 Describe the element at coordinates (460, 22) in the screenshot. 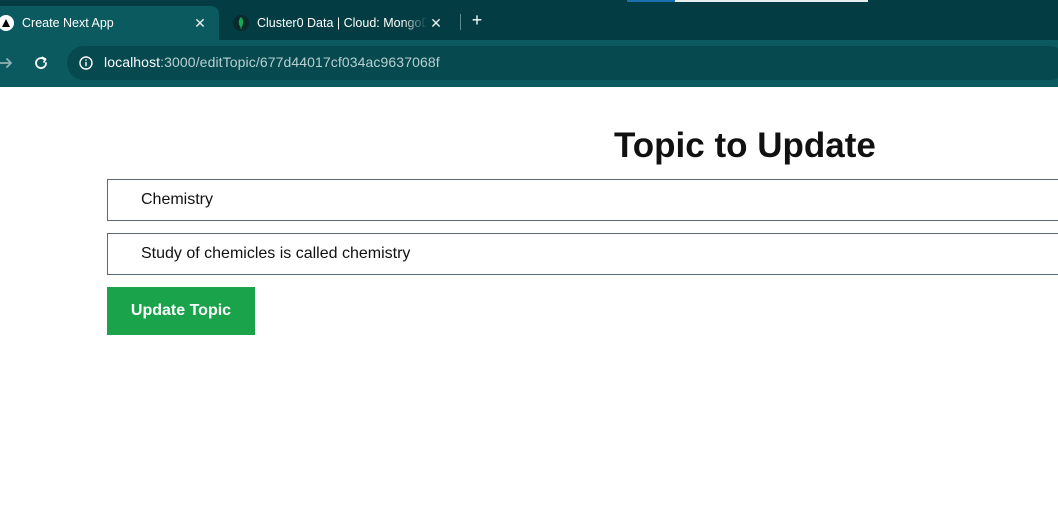

I see `tab-separator` at that location.